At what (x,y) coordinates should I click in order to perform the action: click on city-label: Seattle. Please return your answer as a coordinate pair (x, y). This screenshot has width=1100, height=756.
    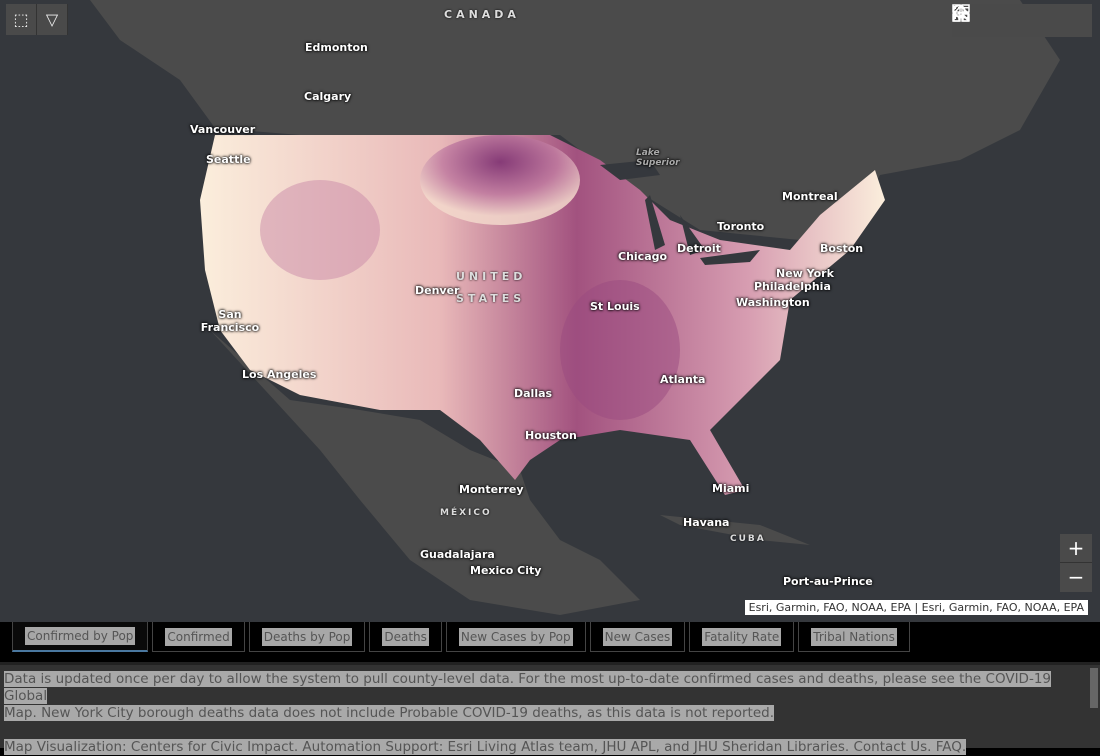
    Looking at the image, I should click on (228, 159).